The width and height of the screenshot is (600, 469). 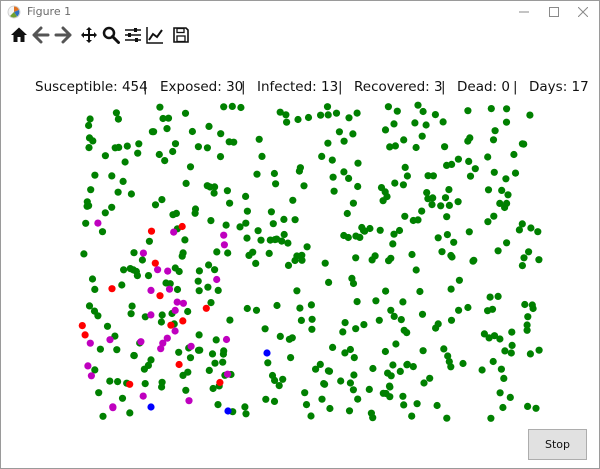 I want to click on stop-button: Stop, so click(x=557, y=444).